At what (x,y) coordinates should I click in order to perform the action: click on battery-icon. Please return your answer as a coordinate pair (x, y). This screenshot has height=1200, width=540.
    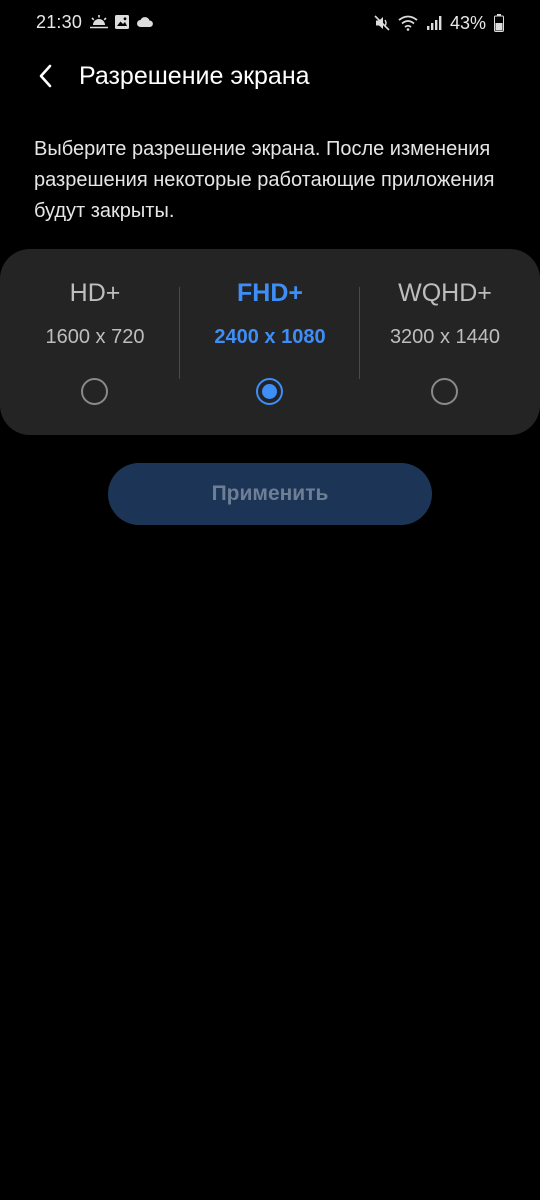
    Looking at the image, I should click on (499, 23).